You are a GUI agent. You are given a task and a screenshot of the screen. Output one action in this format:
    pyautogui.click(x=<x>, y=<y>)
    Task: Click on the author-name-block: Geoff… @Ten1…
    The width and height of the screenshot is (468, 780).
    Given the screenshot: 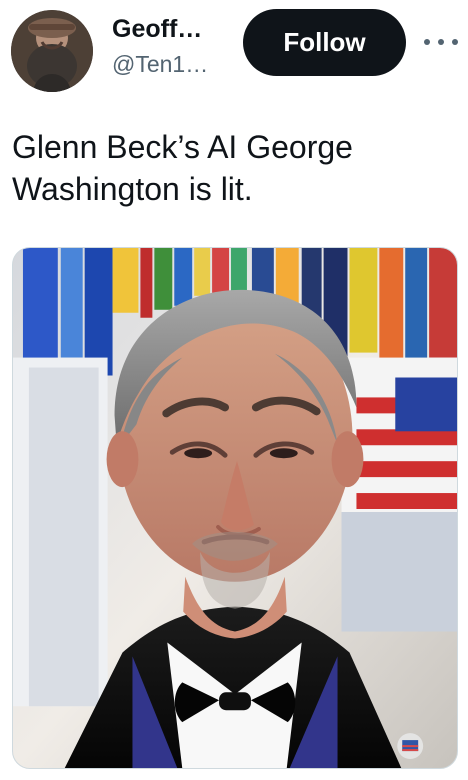 What is the action you would take?
    pyautogui.click(x=172, y=52)
    